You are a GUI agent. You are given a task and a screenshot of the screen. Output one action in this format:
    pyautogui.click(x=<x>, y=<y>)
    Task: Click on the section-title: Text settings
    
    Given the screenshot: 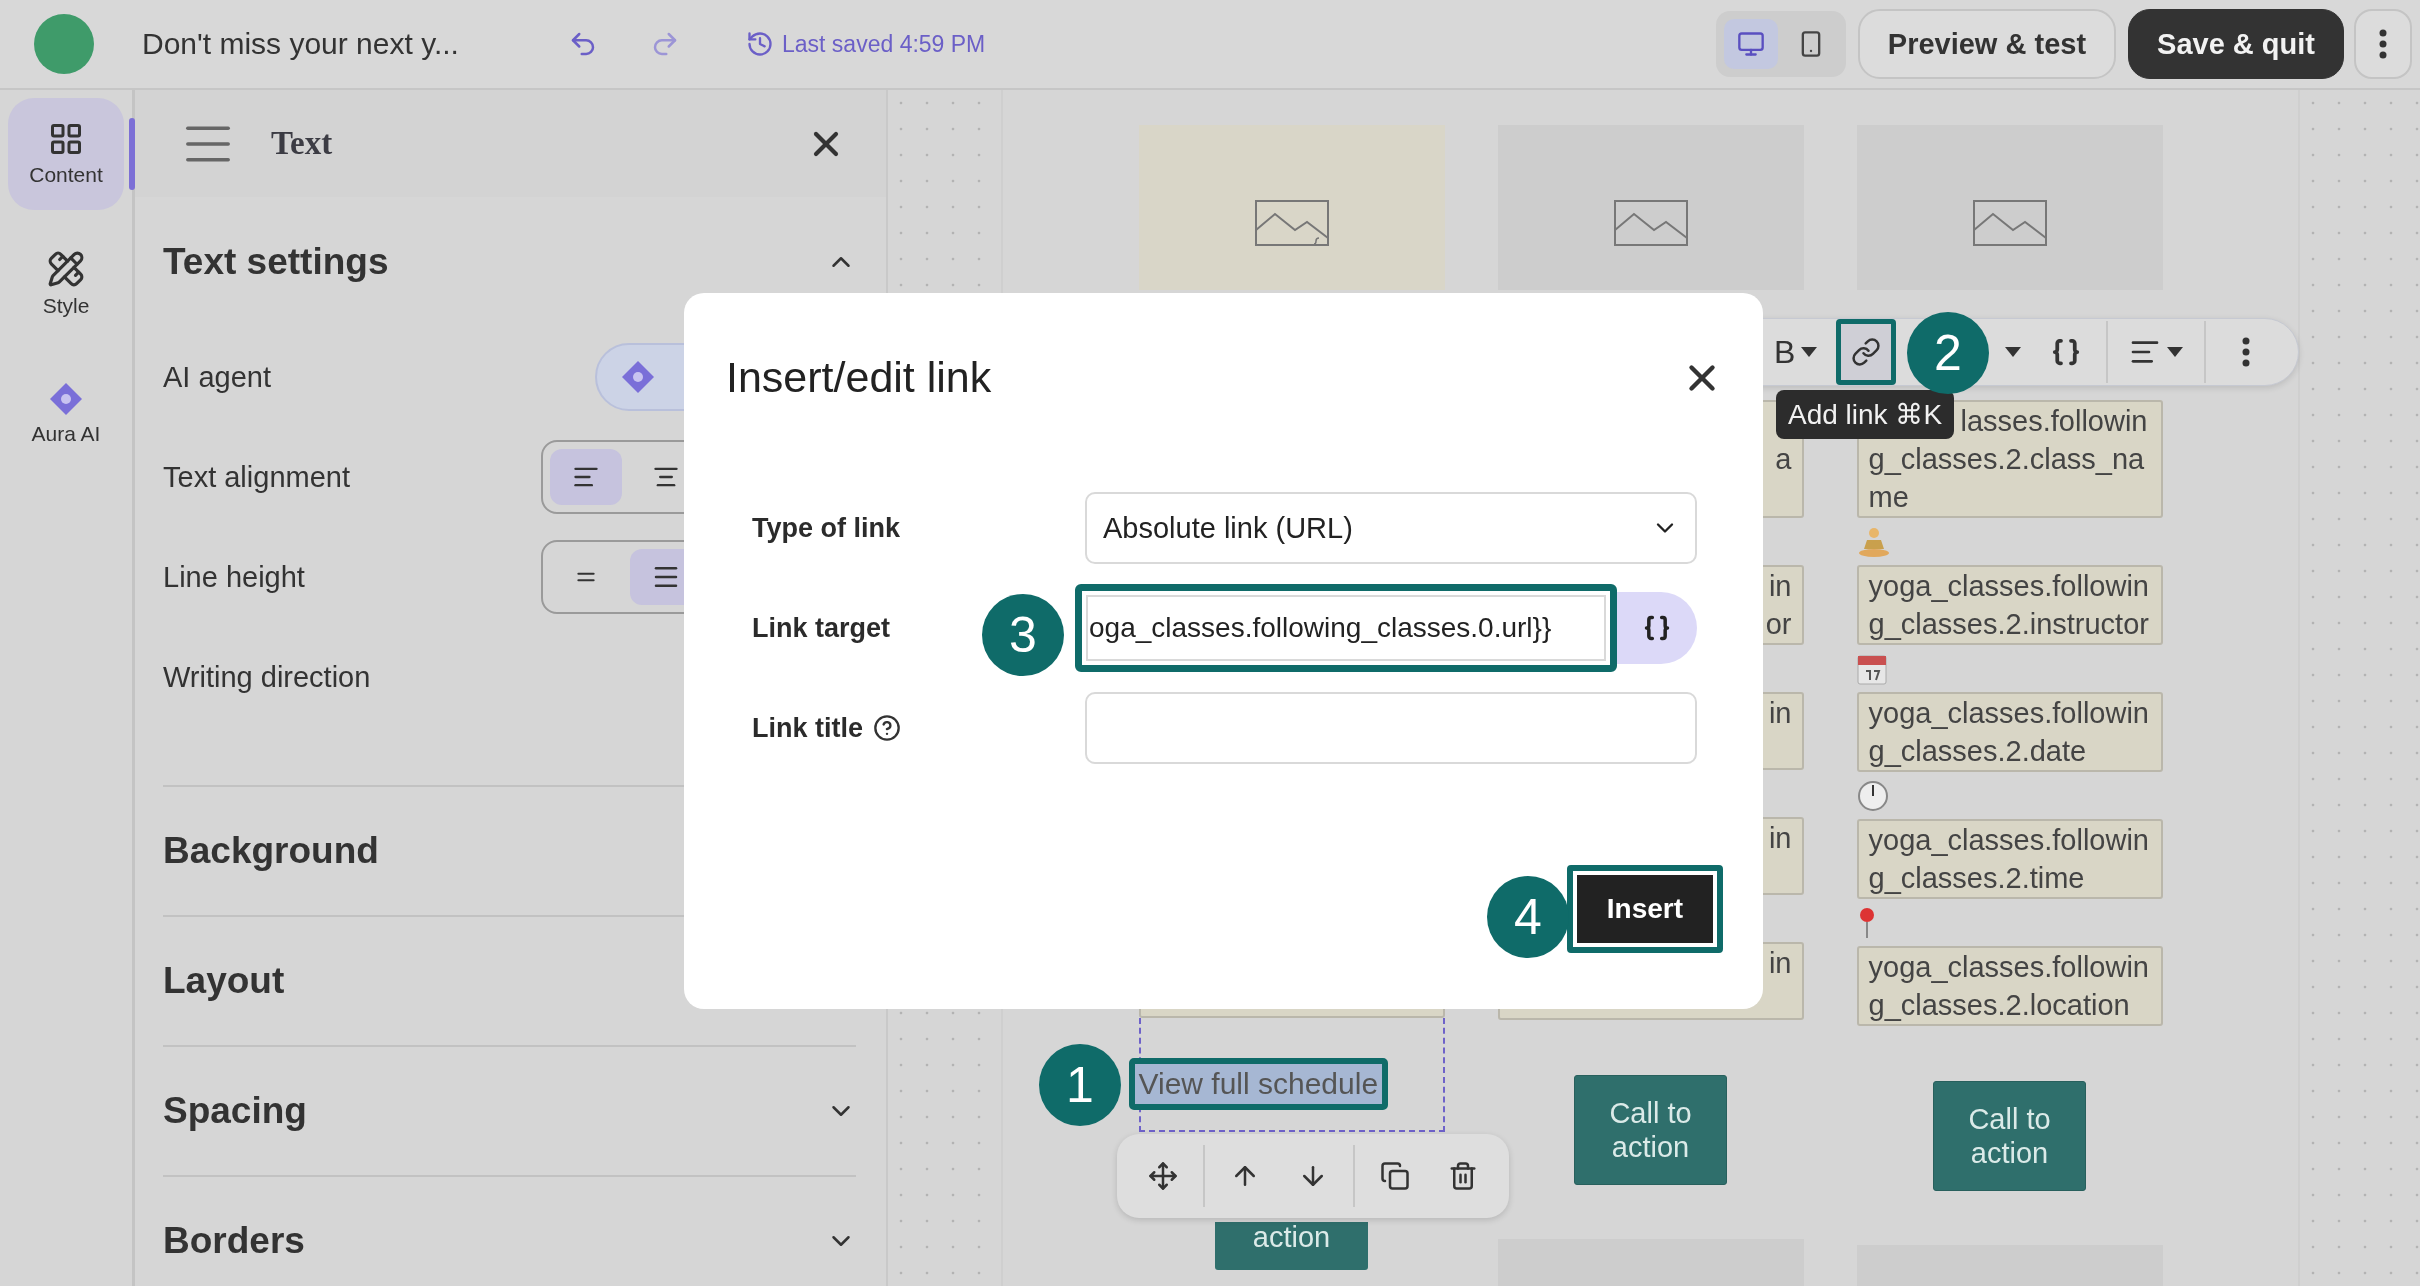 What is the action you would take?
    pyautogui.click(x=276, y=262)
    